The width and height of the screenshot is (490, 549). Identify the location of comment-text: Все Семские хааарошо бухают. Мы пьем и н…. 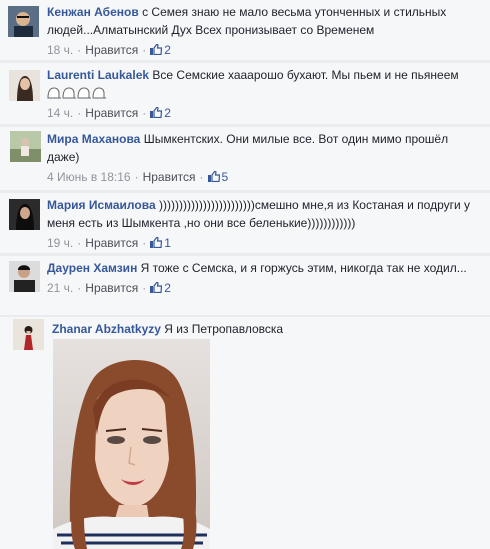
(305, 75).